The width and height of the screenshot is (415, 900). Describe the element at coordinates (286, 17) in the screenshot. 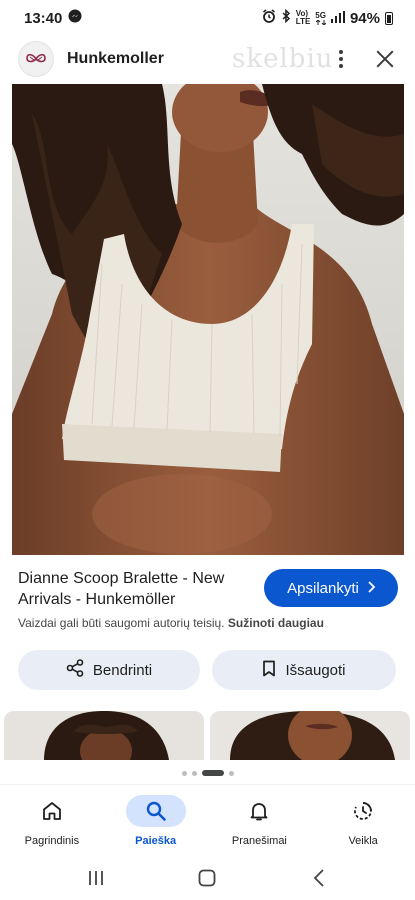

I see `bluetooth-icon` at that location.